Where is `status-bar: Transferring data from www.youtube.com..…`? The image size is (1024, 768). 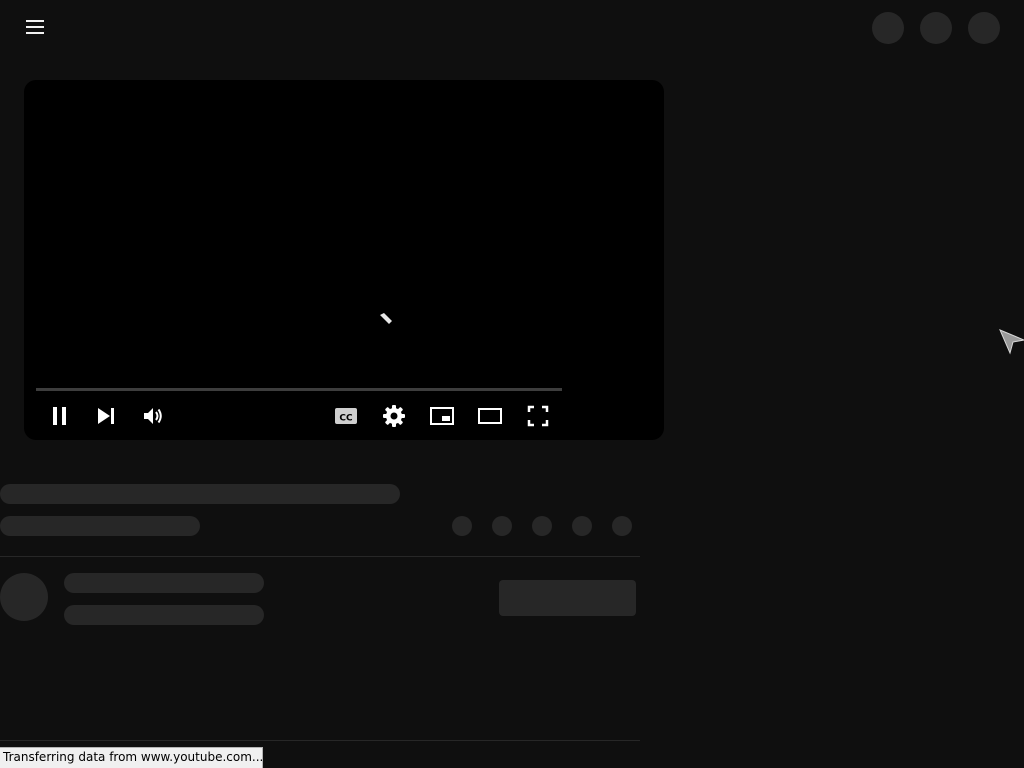 status-bar: Transferring data from www.youtube.com..… is located at coordinates (131, 757).